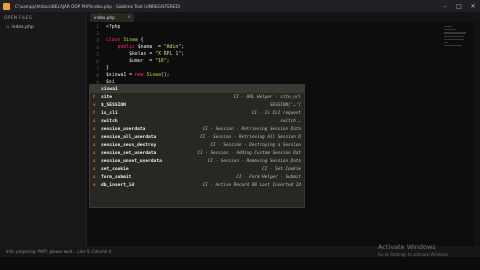  Describe the element at coordinates (251, 185) in the screenshot. I see `completion-annotation: CI - Active Record DB Last Inserted Id` at that location.